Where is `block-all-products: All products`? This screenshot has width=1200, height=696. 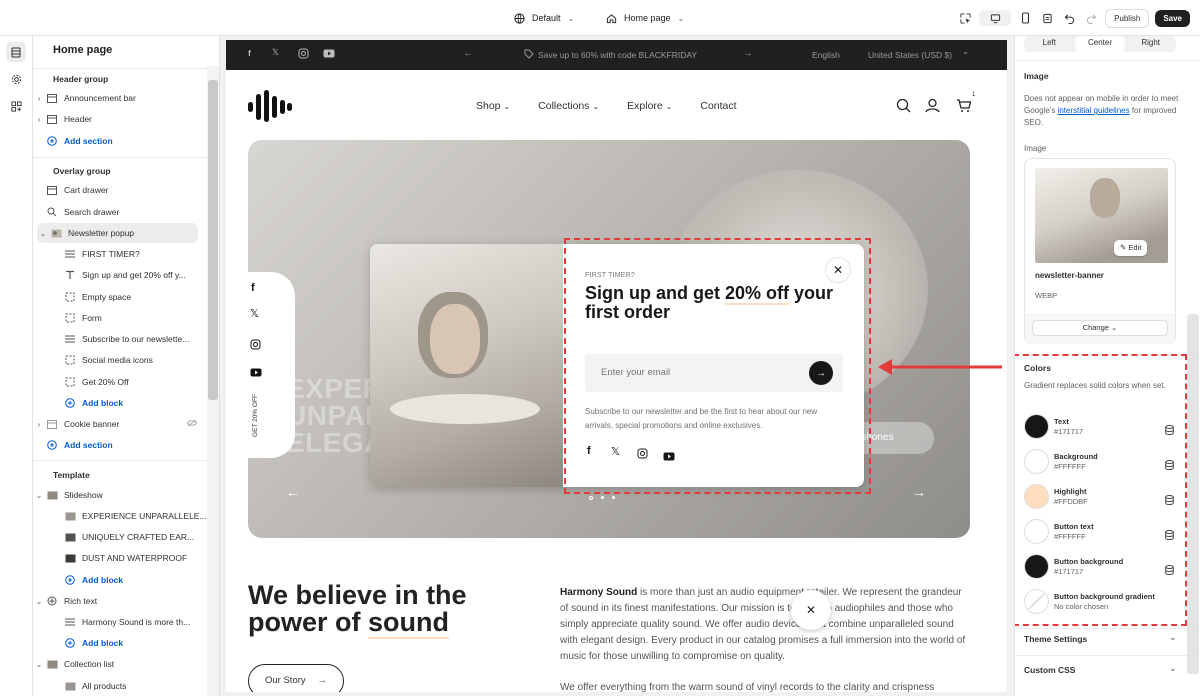 block-all-products: All products is located at coordinates (120, 686).